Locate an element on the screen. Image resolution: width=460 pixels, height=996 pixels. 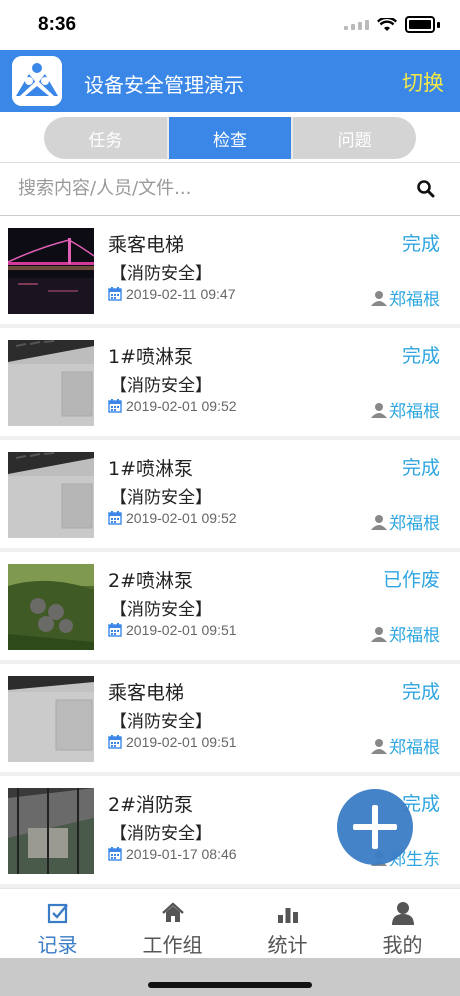
nav-label: 我的 is located at coordinates (402, 945).